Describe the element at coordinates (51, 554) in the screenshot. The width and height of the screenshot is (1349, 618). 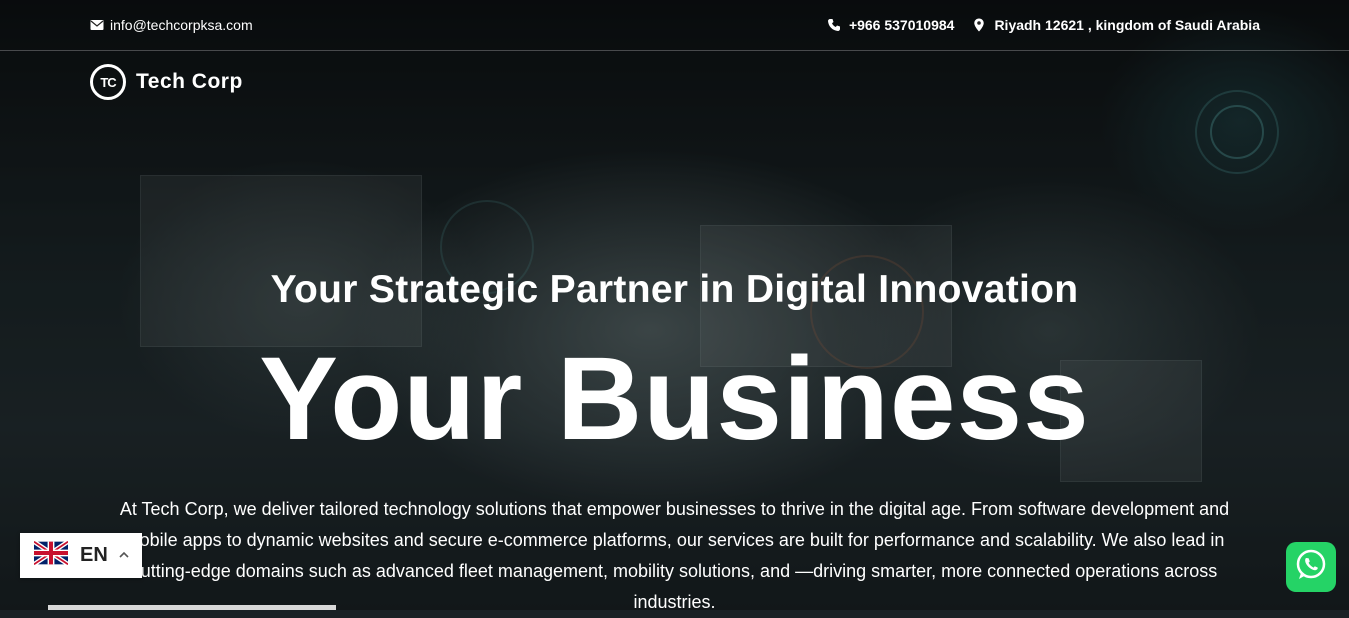
I see `uk-flag-icon` at that location.